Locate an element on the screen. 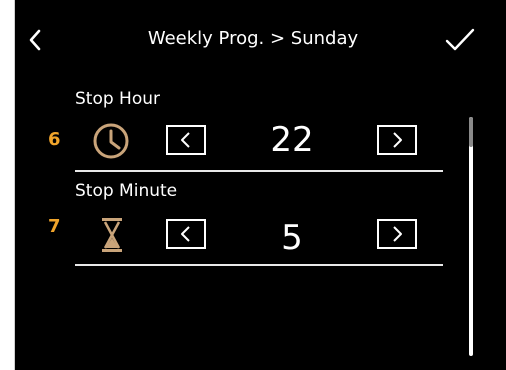  scrollbar-track is located at coordinates (471, 236).